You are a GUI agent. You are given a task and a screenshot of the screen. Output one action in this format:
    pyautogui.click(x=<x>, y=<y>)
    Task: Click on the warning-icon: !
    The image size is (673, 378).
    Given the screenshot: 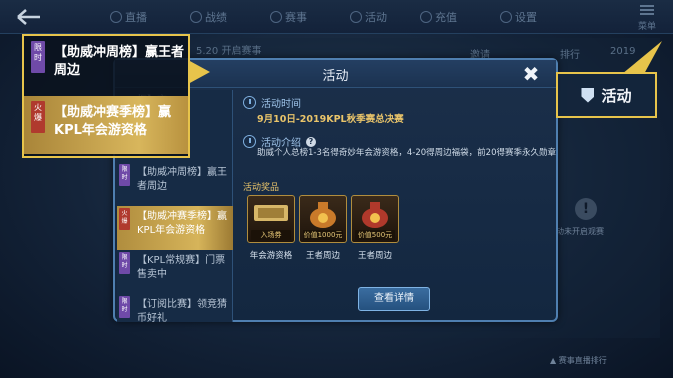 What is the action you would take?
    pyautogui.click(x=586, y=209)
    